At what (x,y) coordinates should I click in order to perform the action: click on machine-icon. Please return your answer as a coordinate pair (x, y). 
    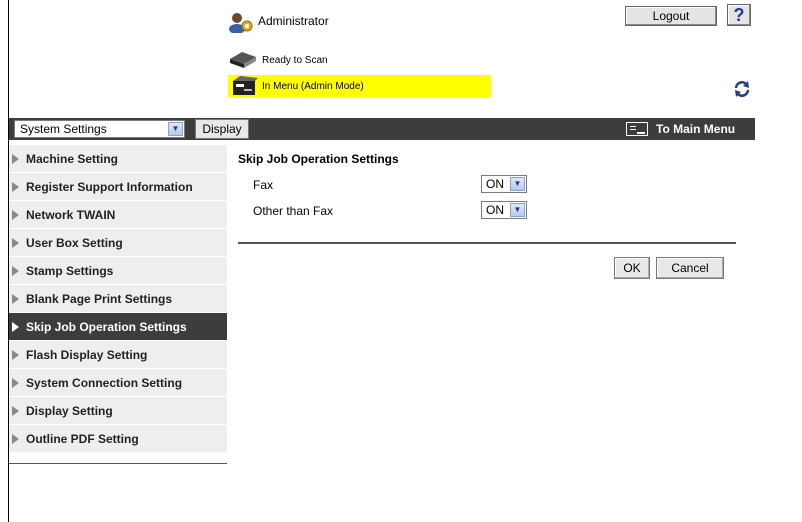
    Looking at the image, I should click on (245, 85).